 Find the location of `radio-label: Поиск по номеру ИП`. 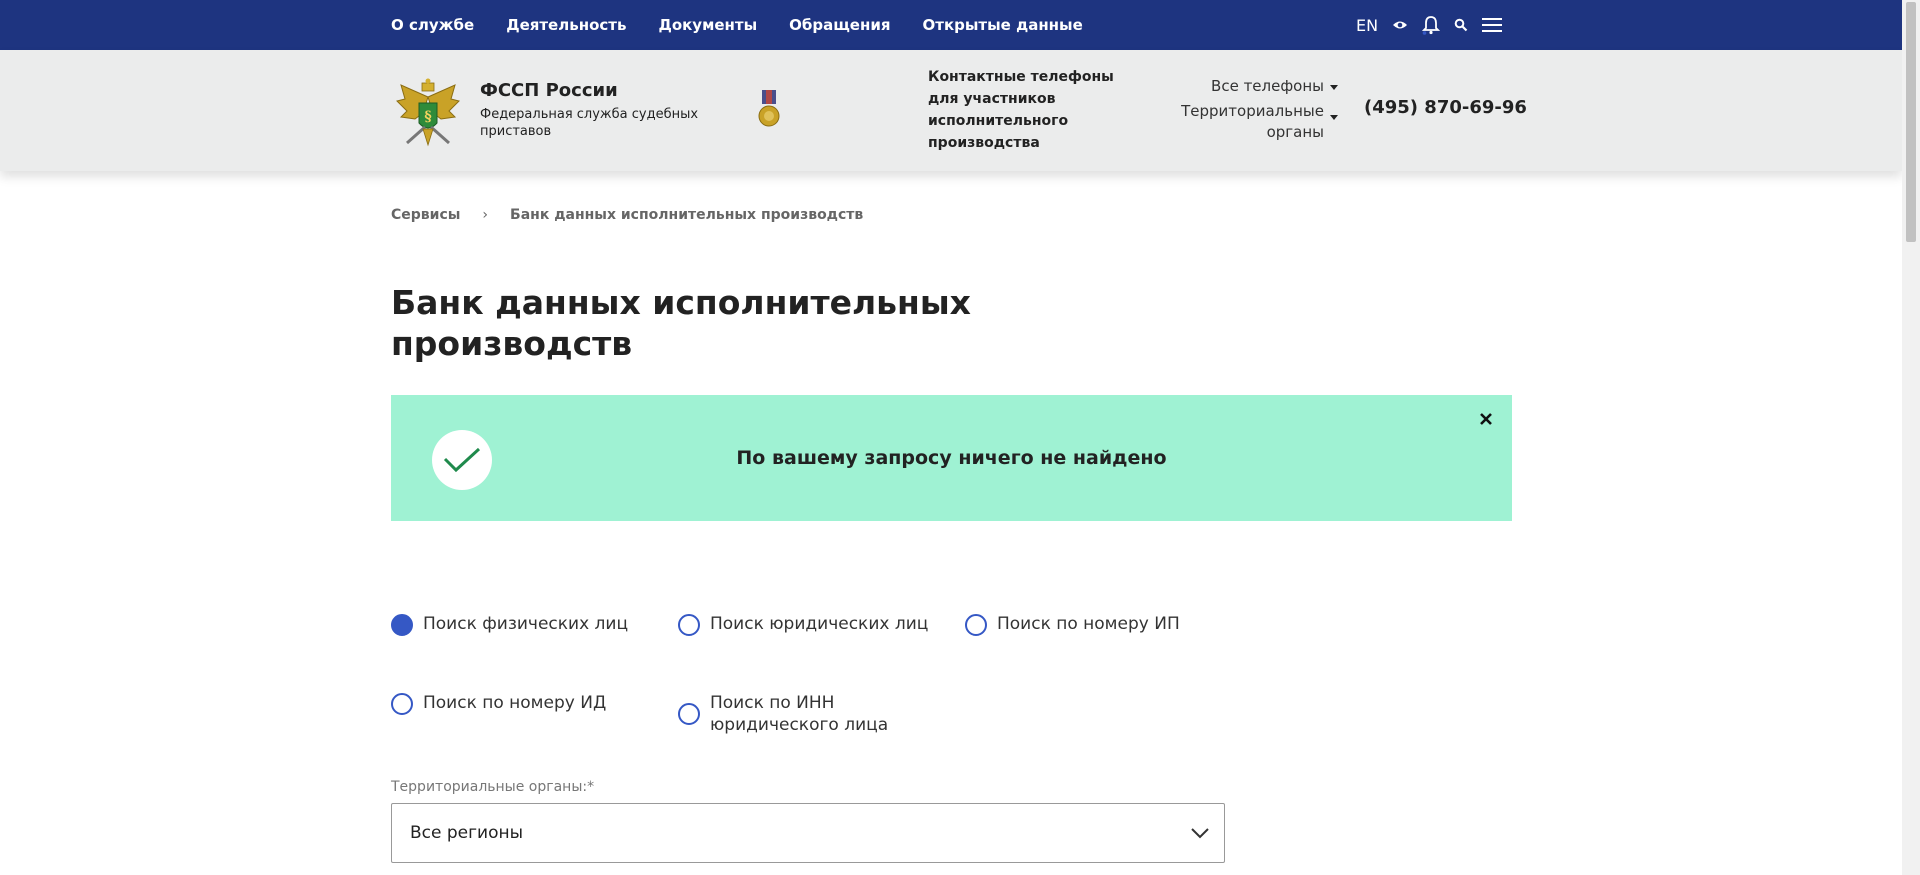

radio-label: Поиск по номеру ИП is located at coordinates (1088, 624).